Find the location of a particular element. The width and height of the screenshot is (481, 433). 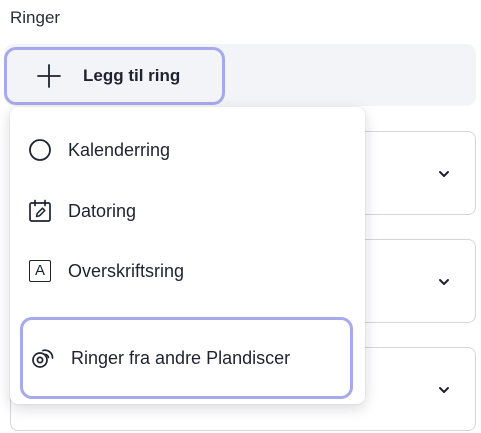

add-ring-label: Legg til ring is located at coordinates (132, 75).